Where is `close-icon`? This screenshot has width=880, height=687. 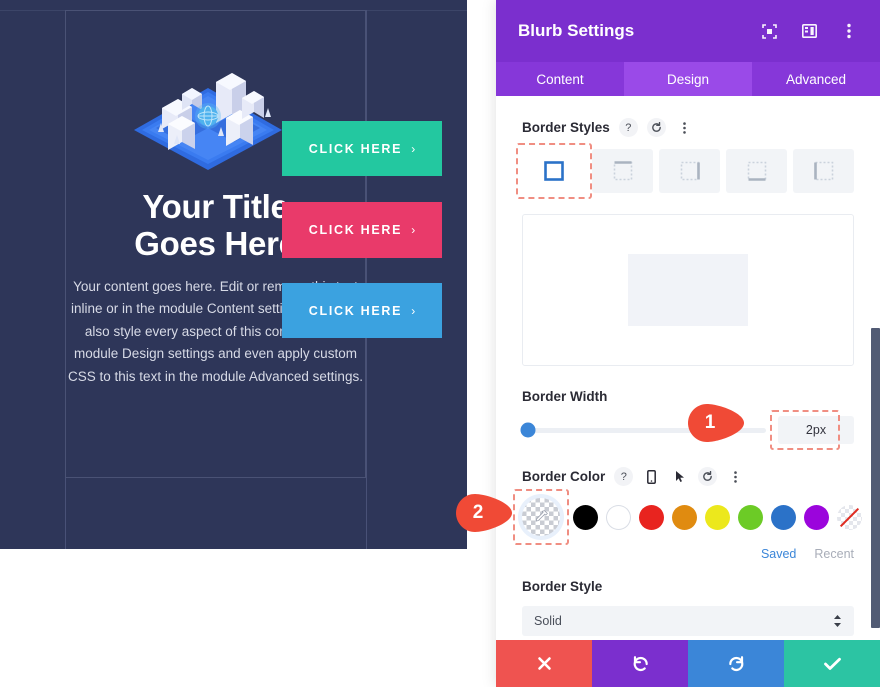 close-icon is located at coordinates (544, 663).